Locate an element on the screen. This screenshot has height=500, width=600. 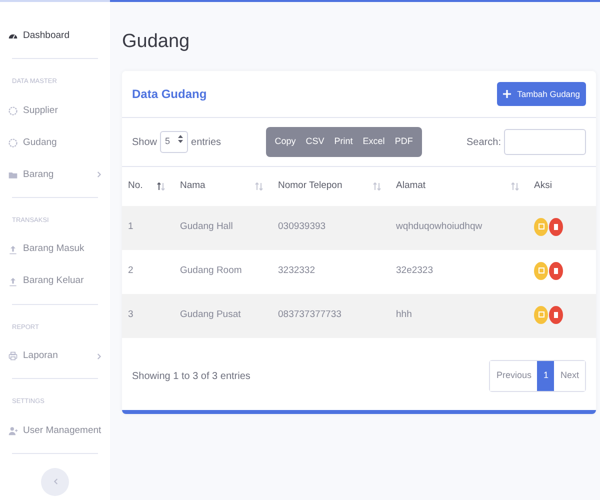
column-header: Nama is located at coordinates (193, 186).